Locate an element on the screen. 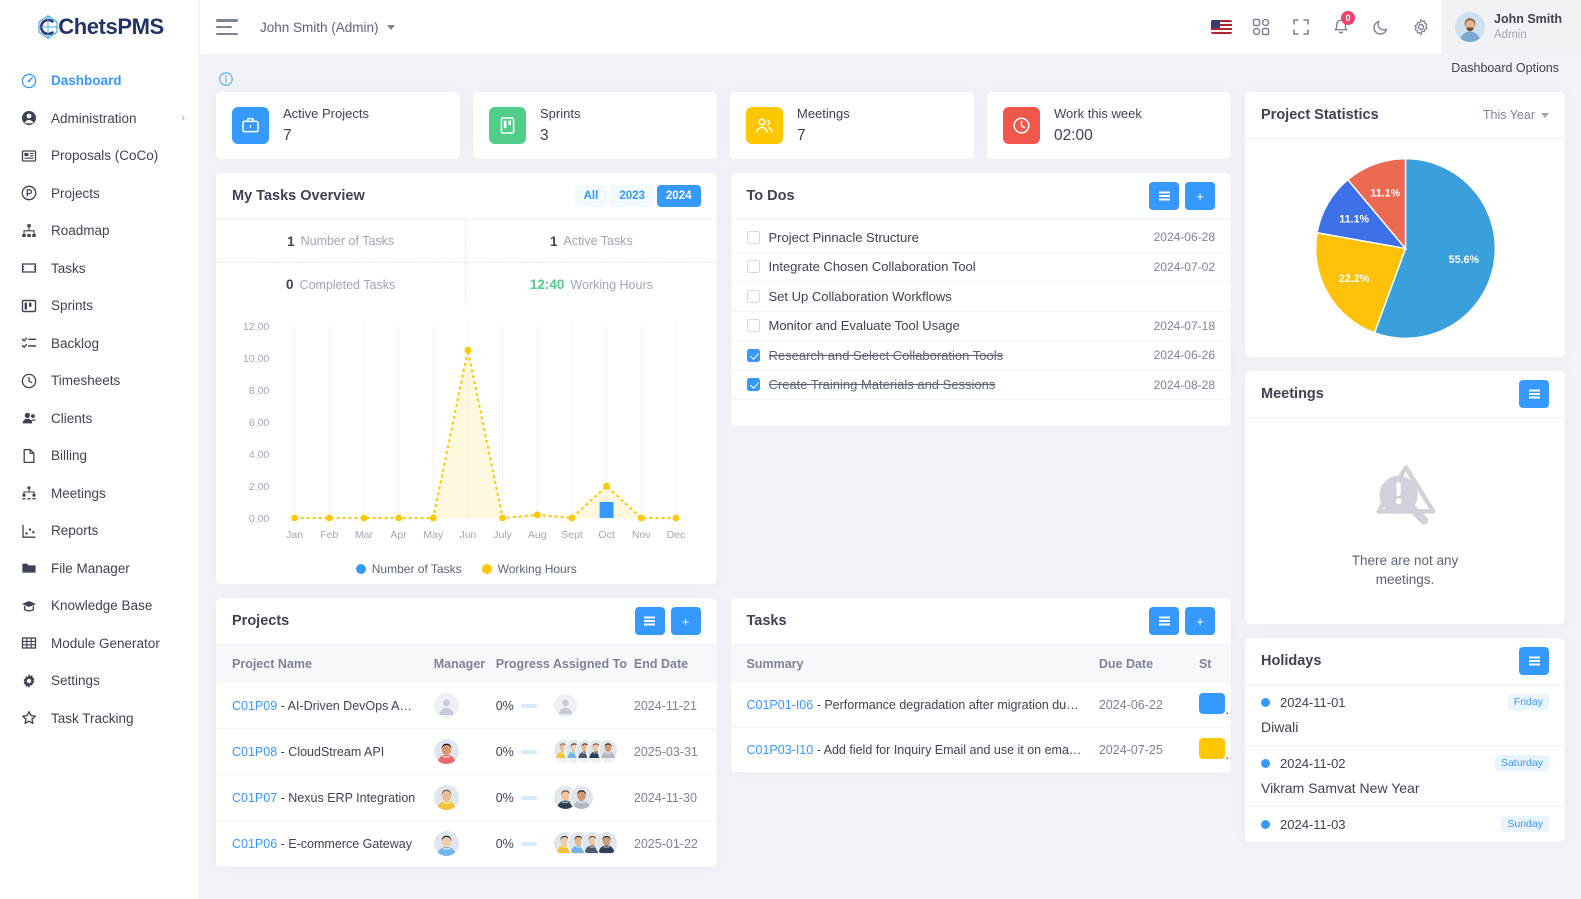 This screenshot has height=899, width=1581. task-code: C01P01-I06 is located at coordinates (780, 705).